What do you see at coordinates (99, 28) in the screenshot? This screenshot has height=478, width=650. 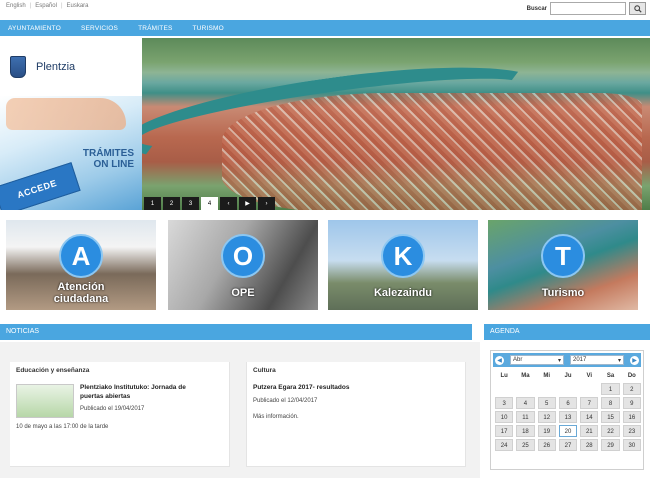 I see `nav-servicios: SERVICIOS` at bounding box center [99, 28].